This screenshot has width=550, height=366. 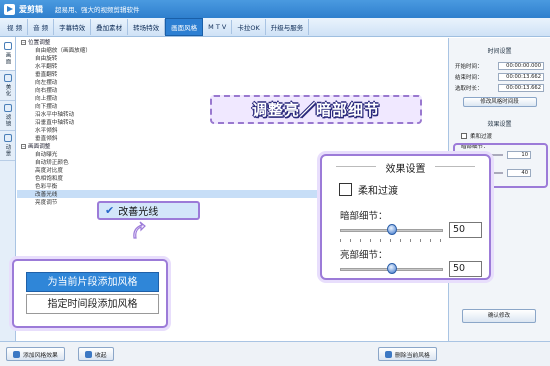 What do you see at coordinates (469, 78) in the screenshot?
I see `end-time-label: 结束时间：` at bounding box center [469, 78].